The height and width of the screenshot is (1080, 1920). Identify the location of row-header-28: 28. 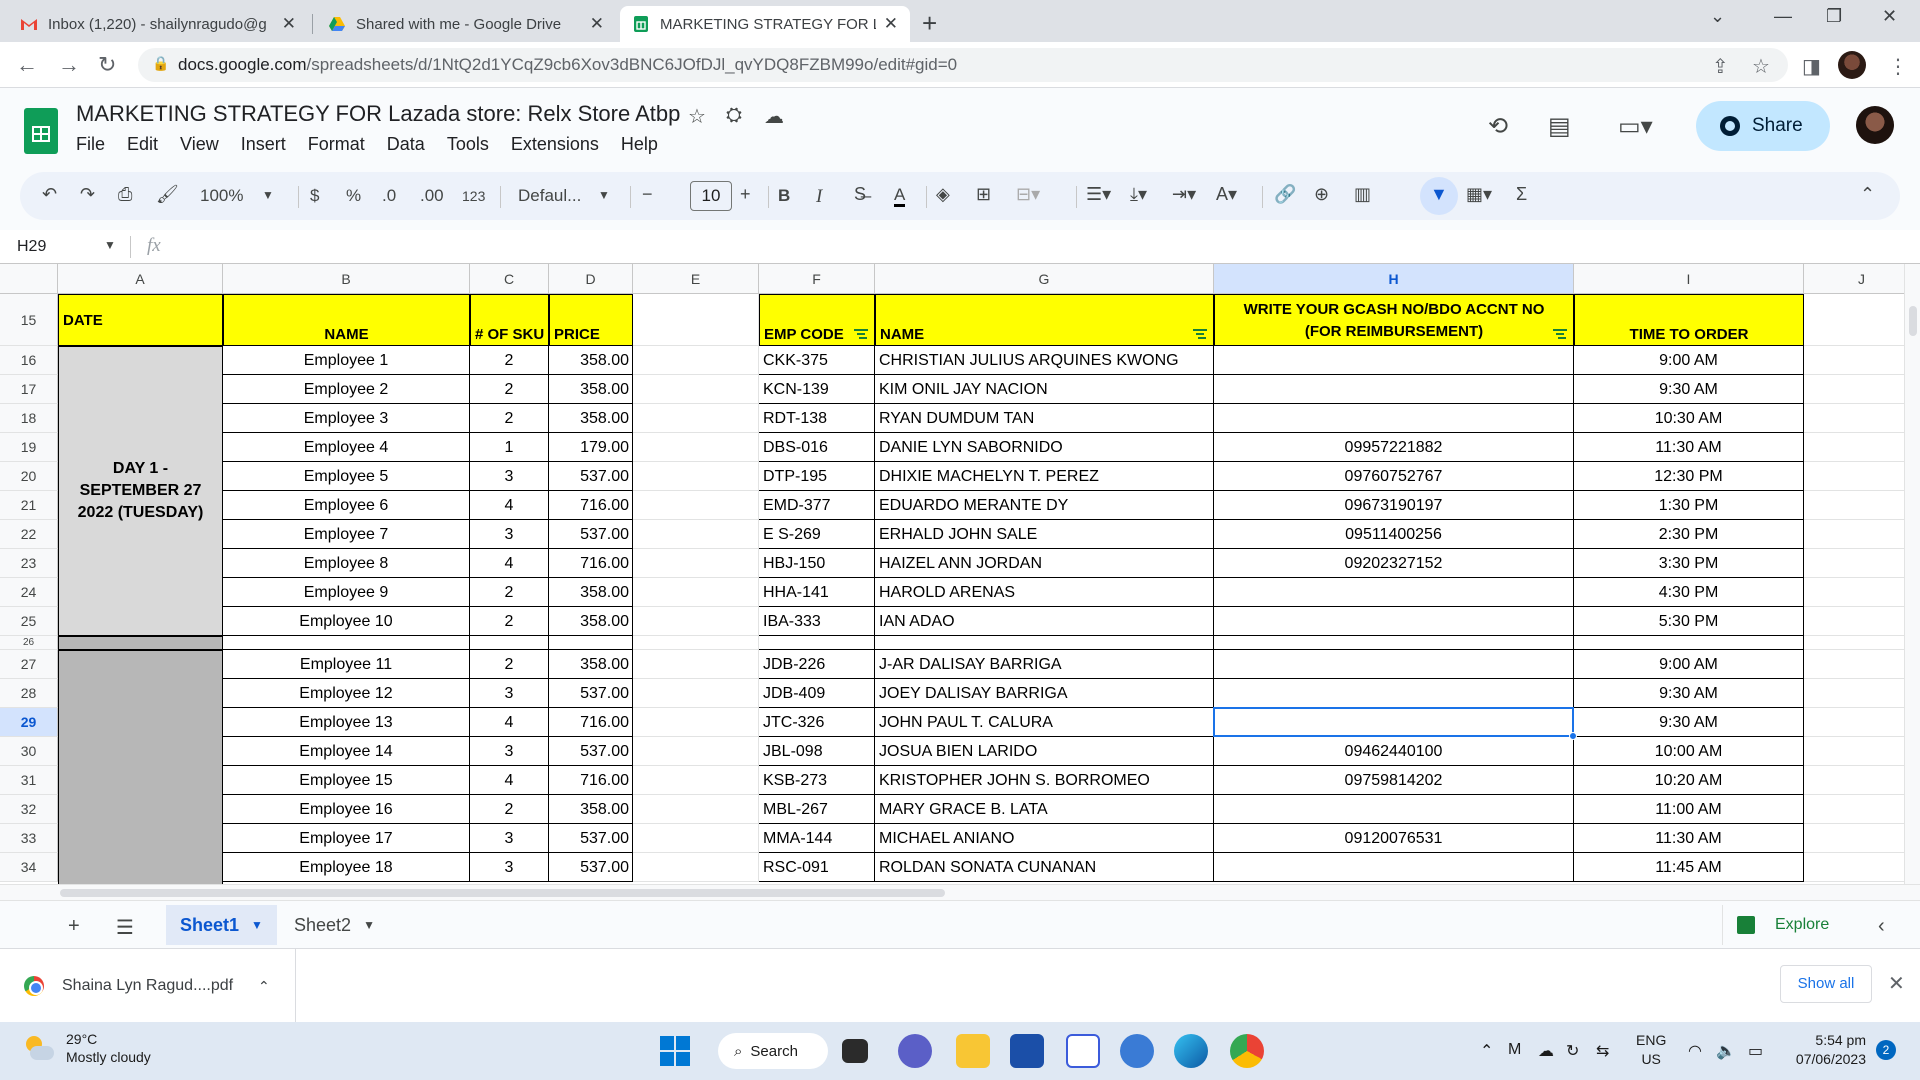
(29, 693).